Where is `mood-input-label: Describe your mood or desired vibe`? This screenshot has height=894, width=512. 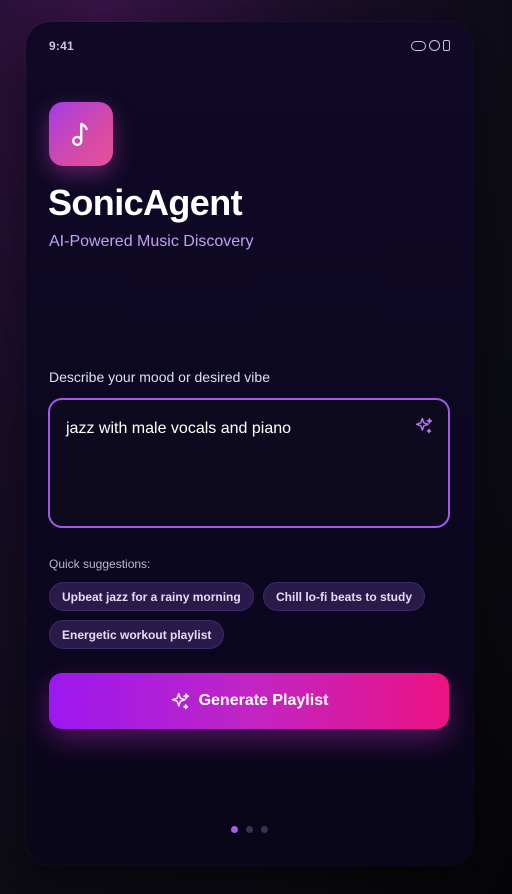 mood-input-label: Describe your mood or desired vibe is located at coordinates (159, 377).